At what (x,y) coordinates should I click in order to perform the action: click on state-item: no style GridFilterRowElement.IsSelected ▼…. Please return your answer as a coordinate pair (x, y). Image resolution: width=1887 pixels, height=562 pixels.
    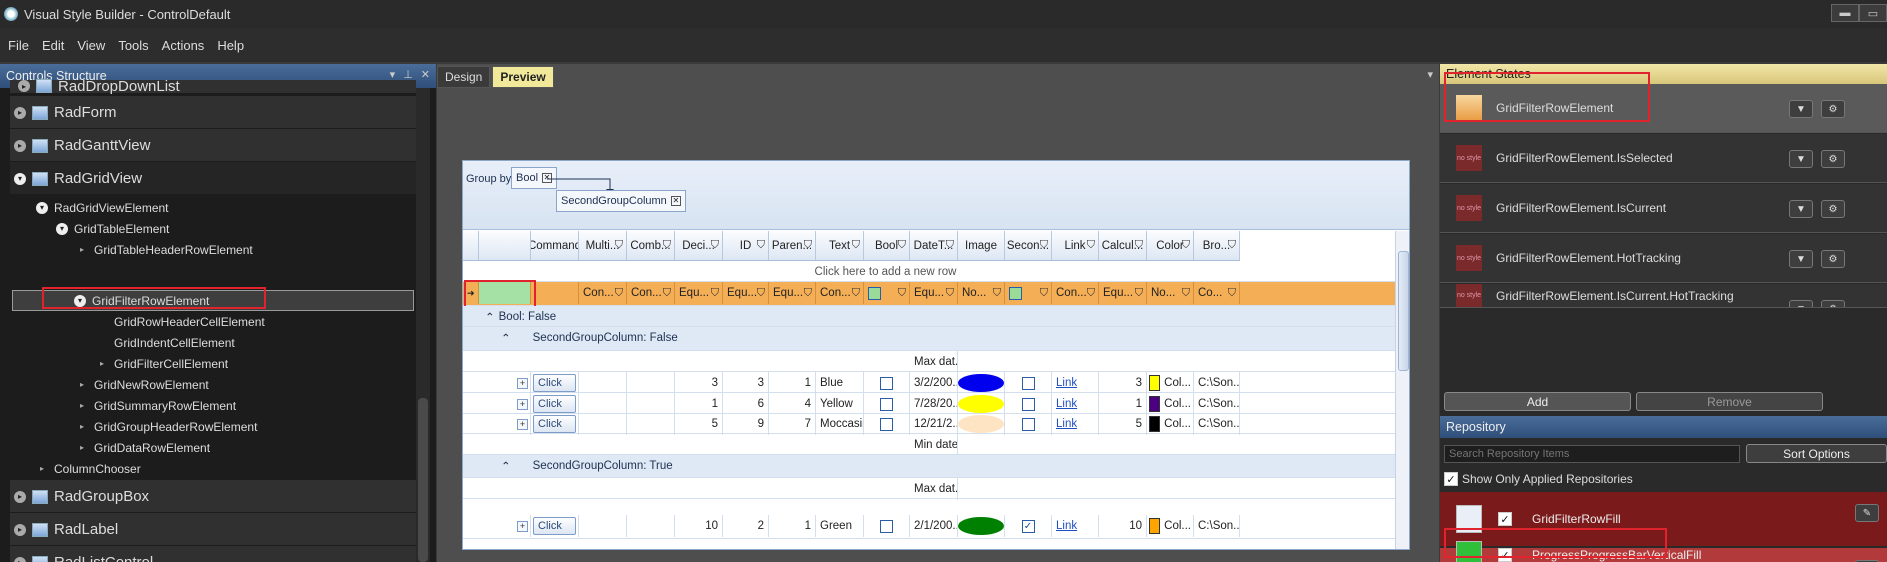
    Looking at the image, I should click on (1663, 158).